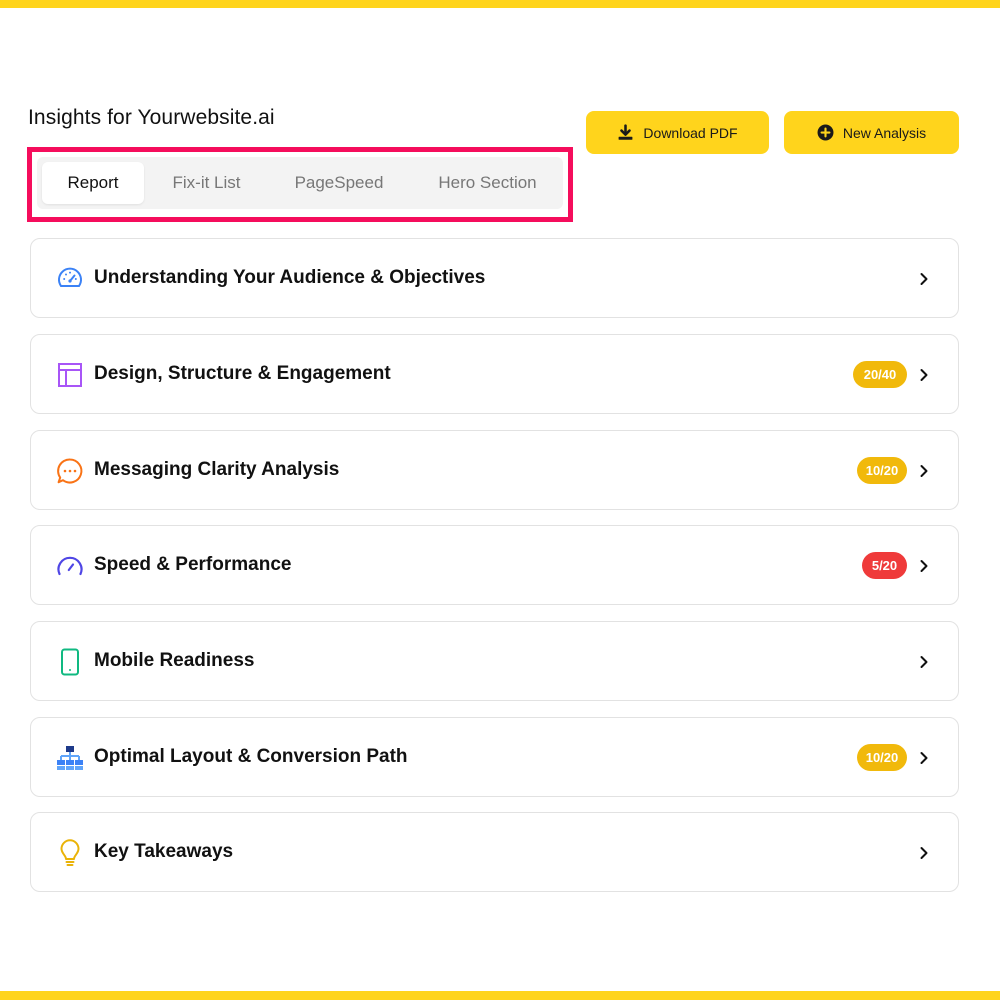 Image resolution: width=1000 pixels, height=1000 pixels. I want to click on top-accent-bar, so click(500, 4).